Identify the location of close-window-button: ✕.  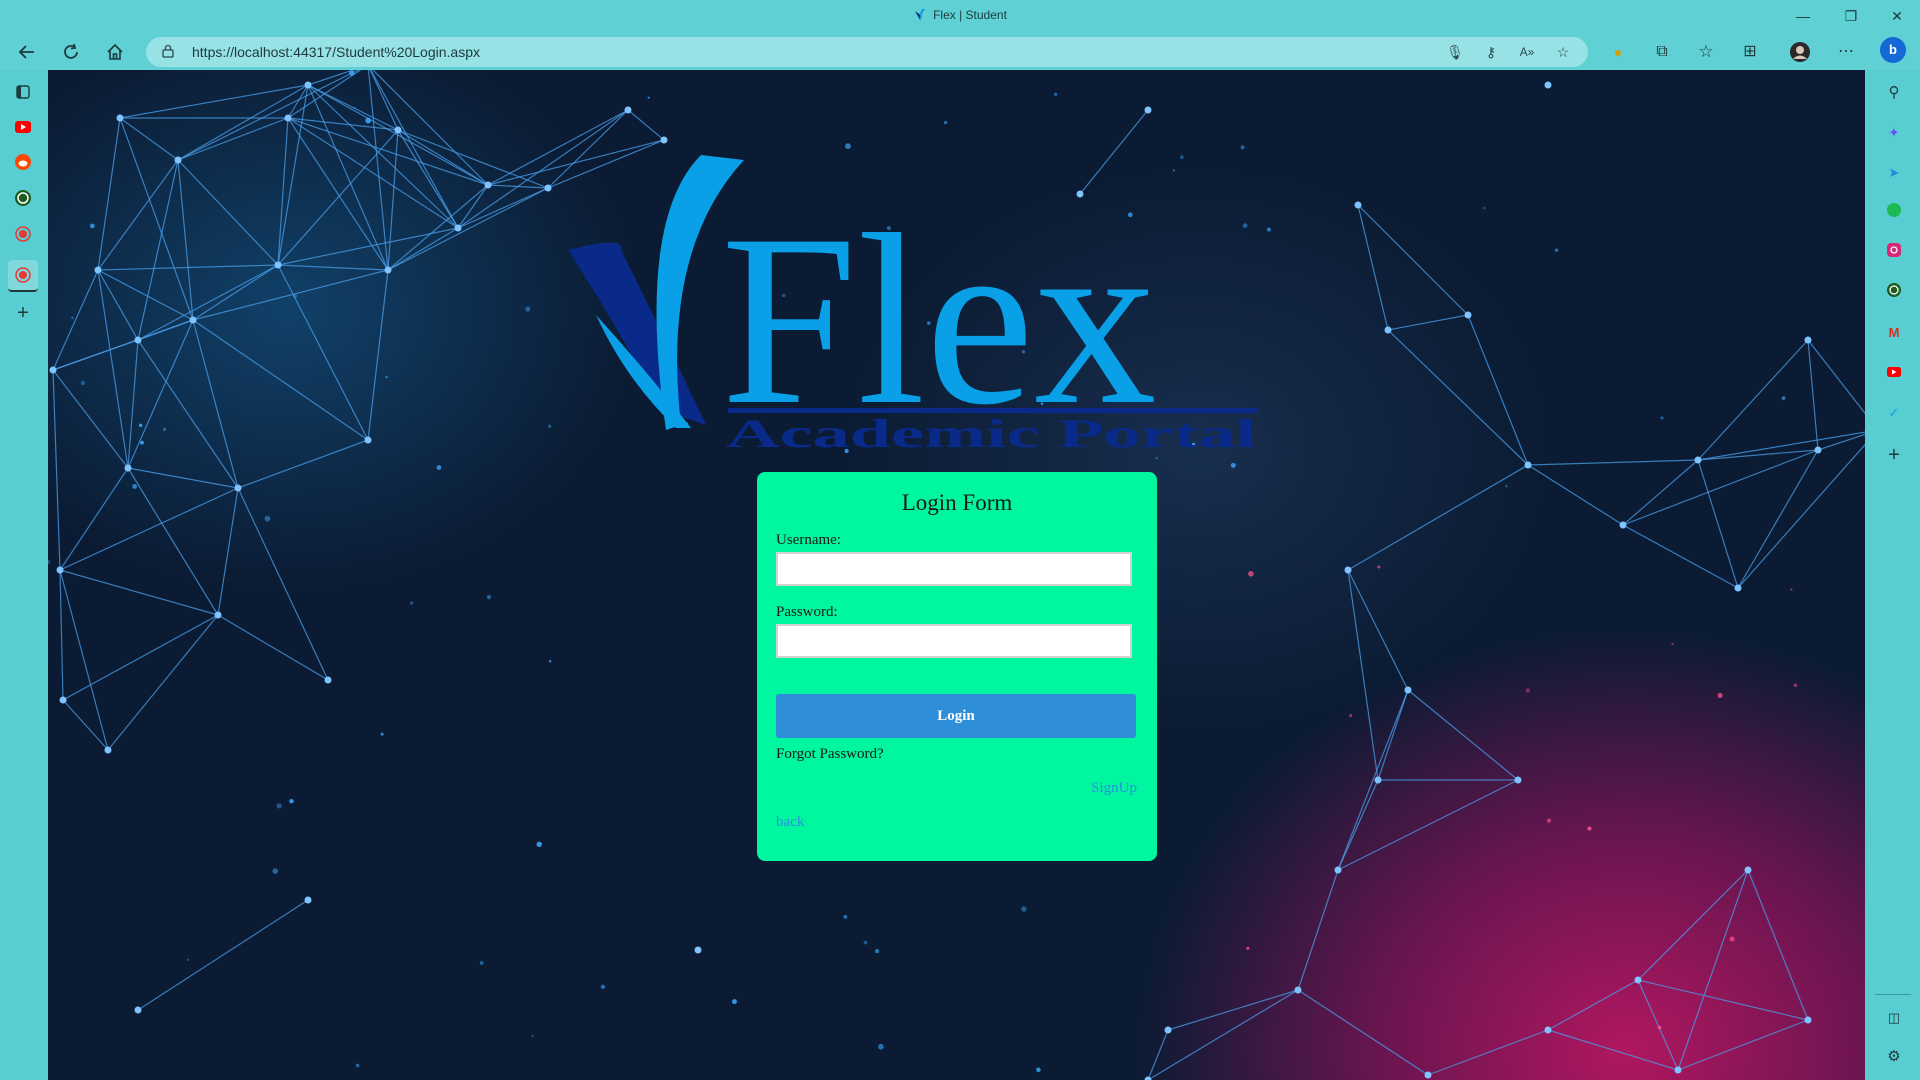
(1897, 17).